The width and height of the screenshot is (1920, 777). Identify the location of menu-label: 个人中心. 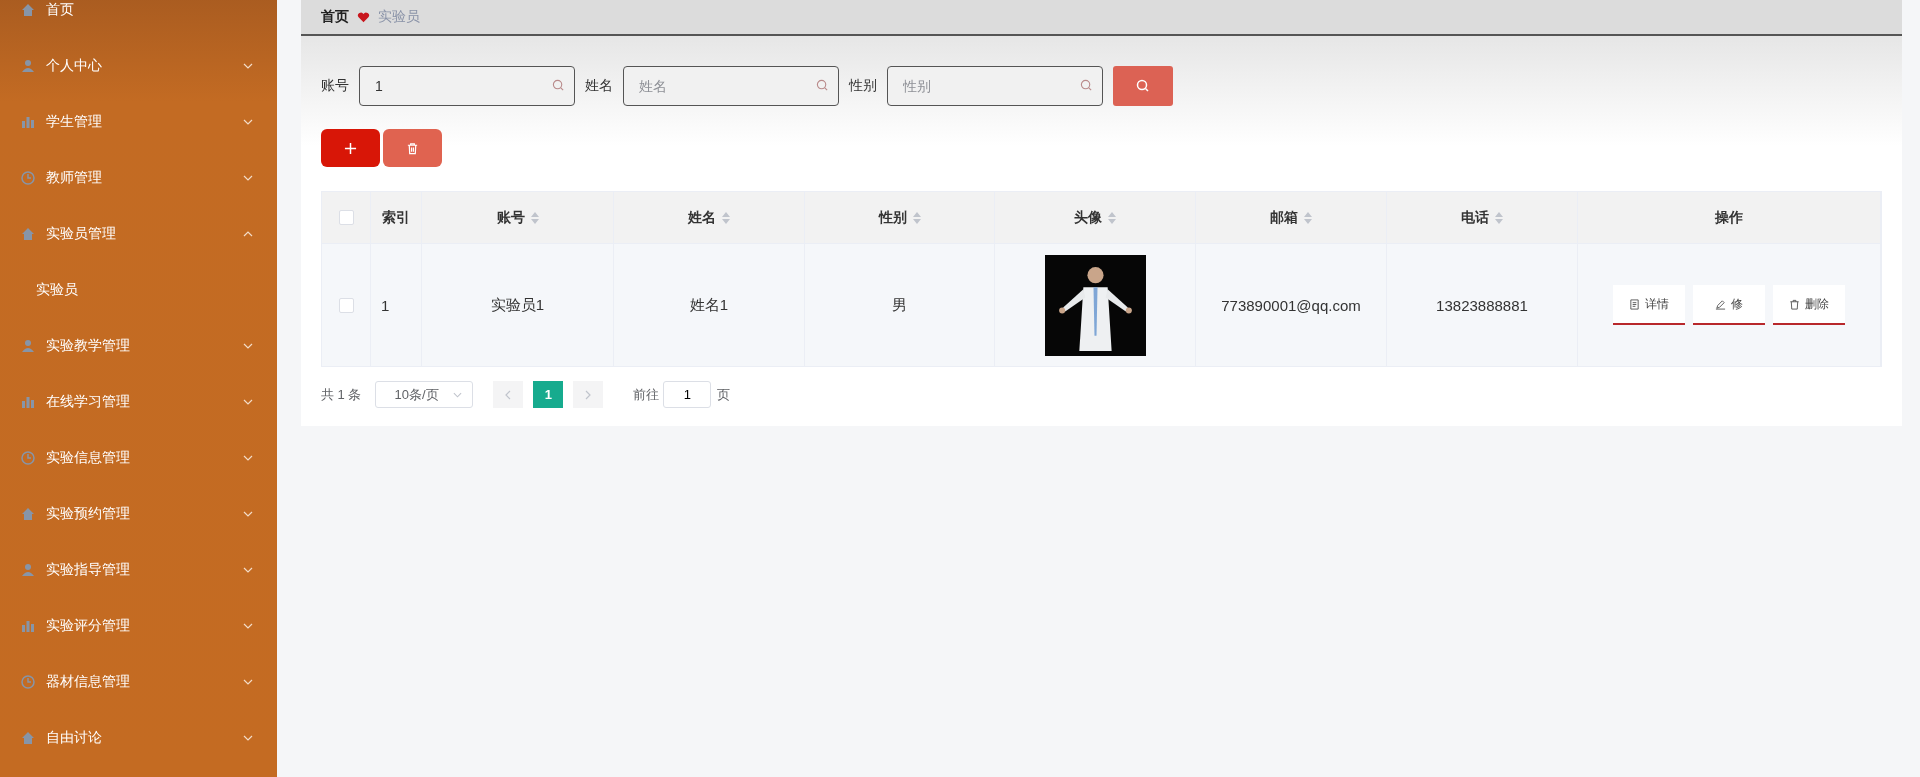
(74, 66).